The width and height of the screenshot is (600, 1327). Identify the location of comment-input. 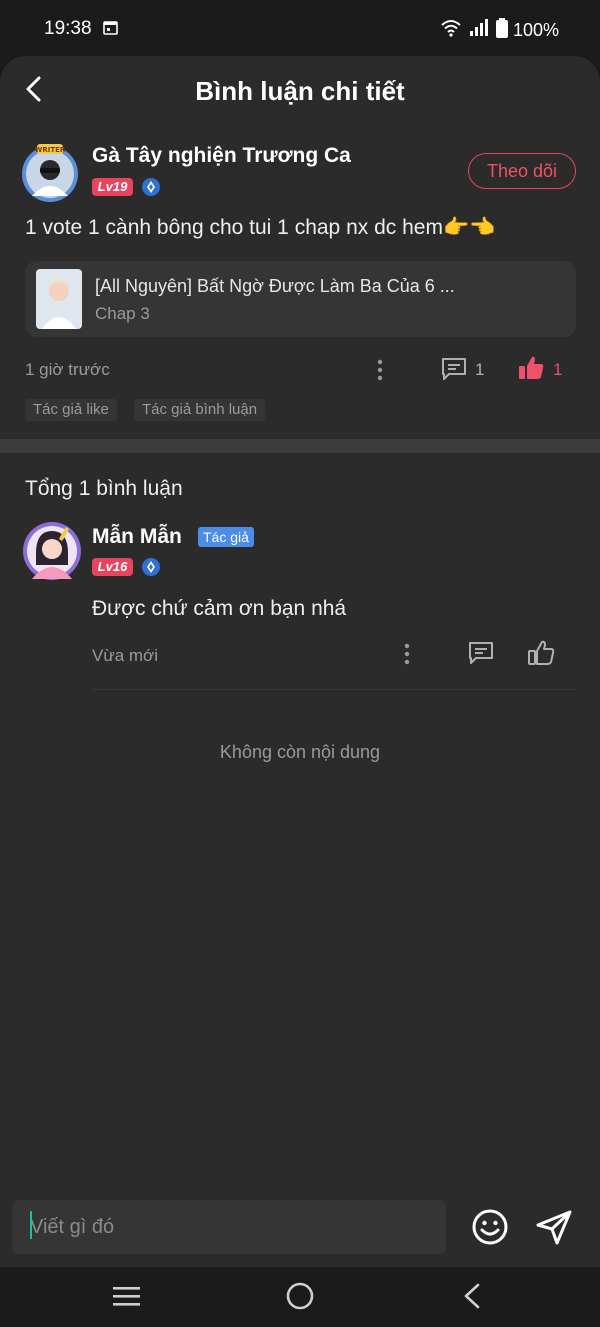
(229, 1227).